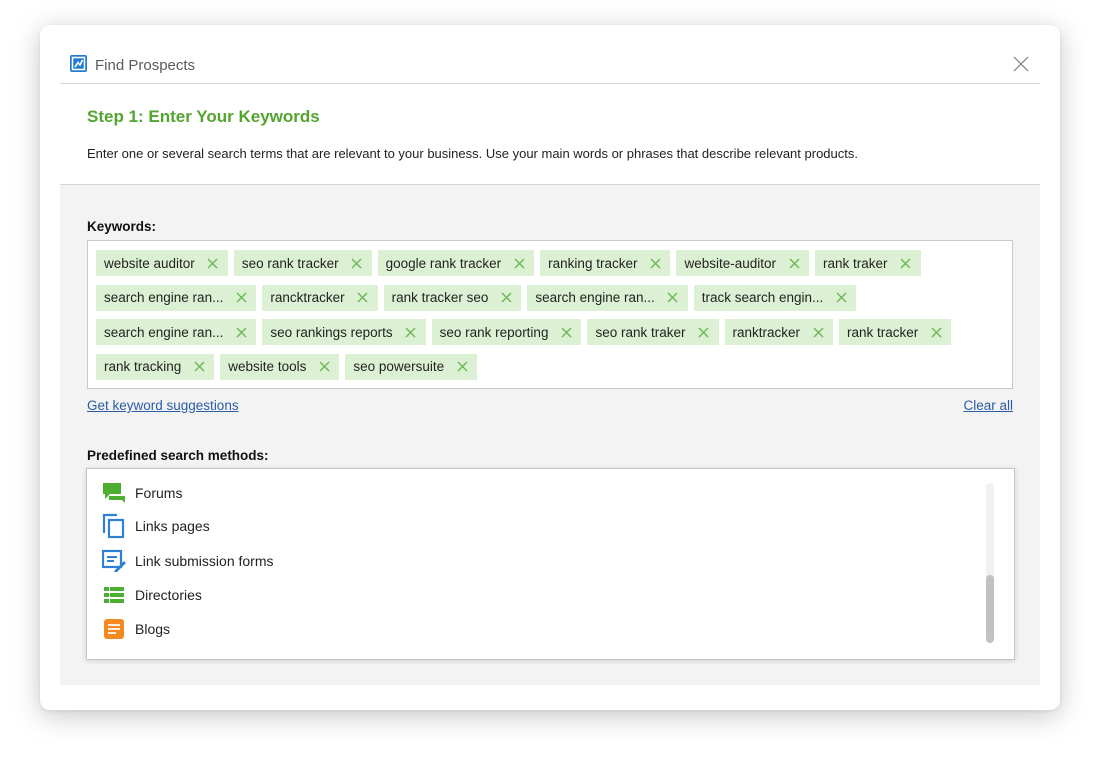 The height and width of the screenshot is (765, 1100). What do you see at coordinates (554, 366) in the screenshot?
I see `keyword-tag-row: rank tracking website tools seo powersuite` at bounding box center [554, 366].